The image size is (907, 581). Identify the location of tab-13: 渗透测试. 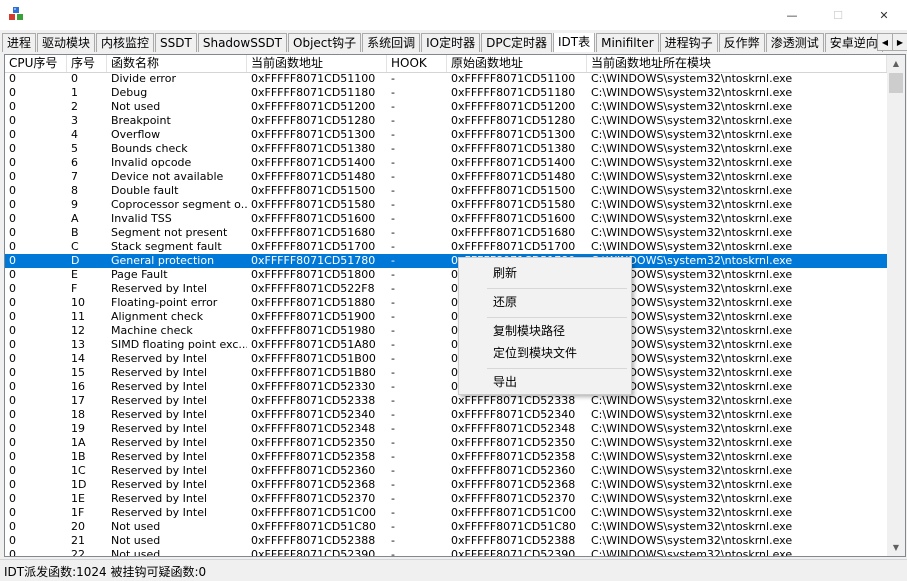
(794, 42).